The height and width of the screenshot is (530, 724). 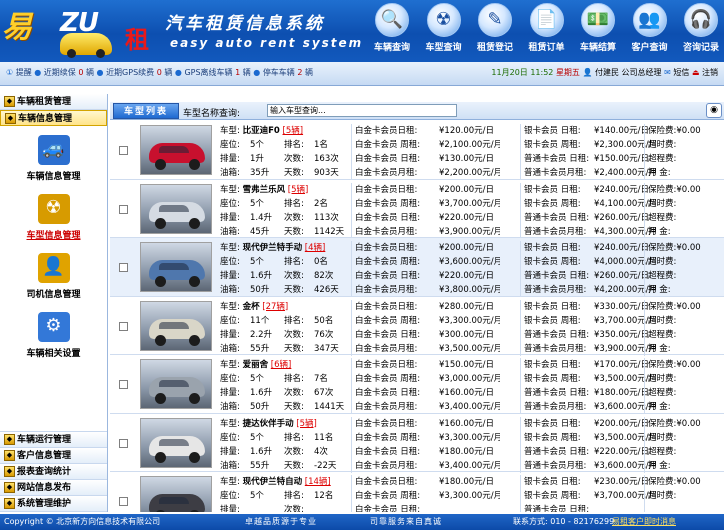 What do you see at coordinates (386, 365) in the screenshot?
I see `price-label: 白金卡会员日租:` at bounding box center [386, 365].